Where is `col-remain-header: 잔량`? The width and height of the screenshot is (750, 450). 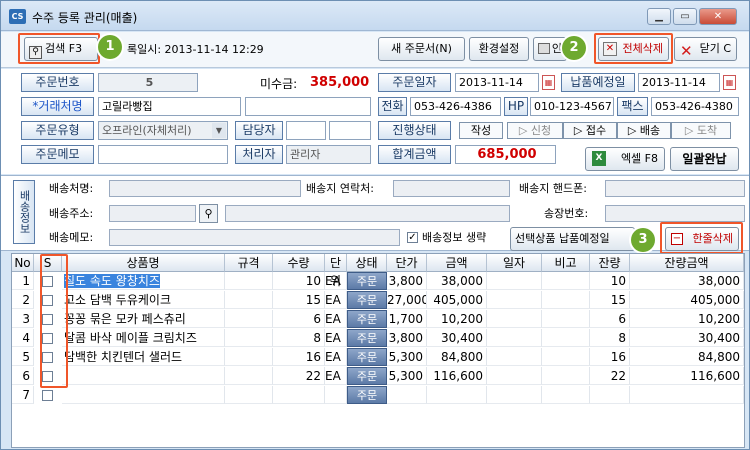
col-remain-header: 잔량 is located at coordinates (610, 263).